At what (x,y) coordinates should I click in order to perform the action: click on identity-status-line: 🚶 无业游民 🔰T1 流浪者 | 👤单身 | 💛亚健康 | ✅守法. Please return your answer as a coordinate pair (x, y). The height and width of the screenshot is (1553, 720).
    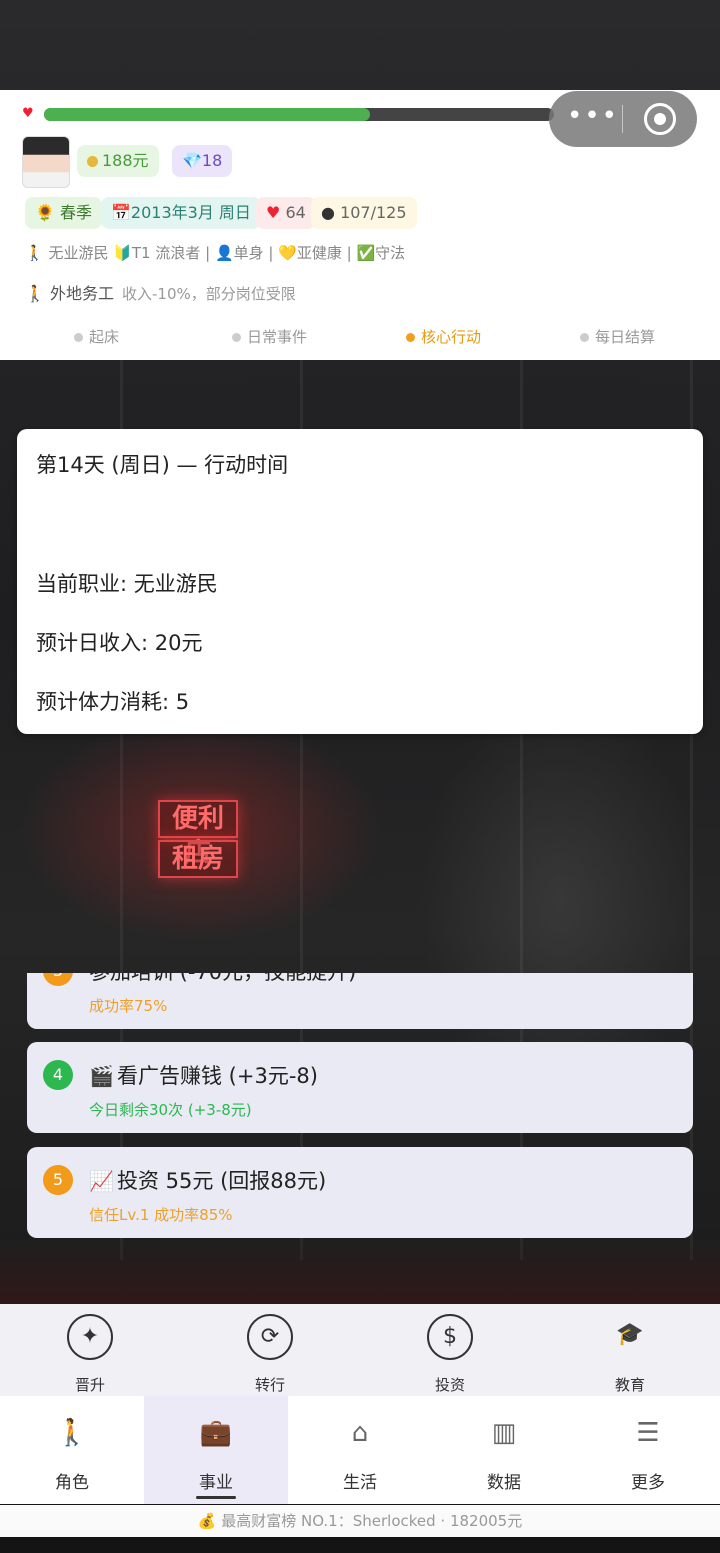
    Looking at the image, I should click on (215, 253).